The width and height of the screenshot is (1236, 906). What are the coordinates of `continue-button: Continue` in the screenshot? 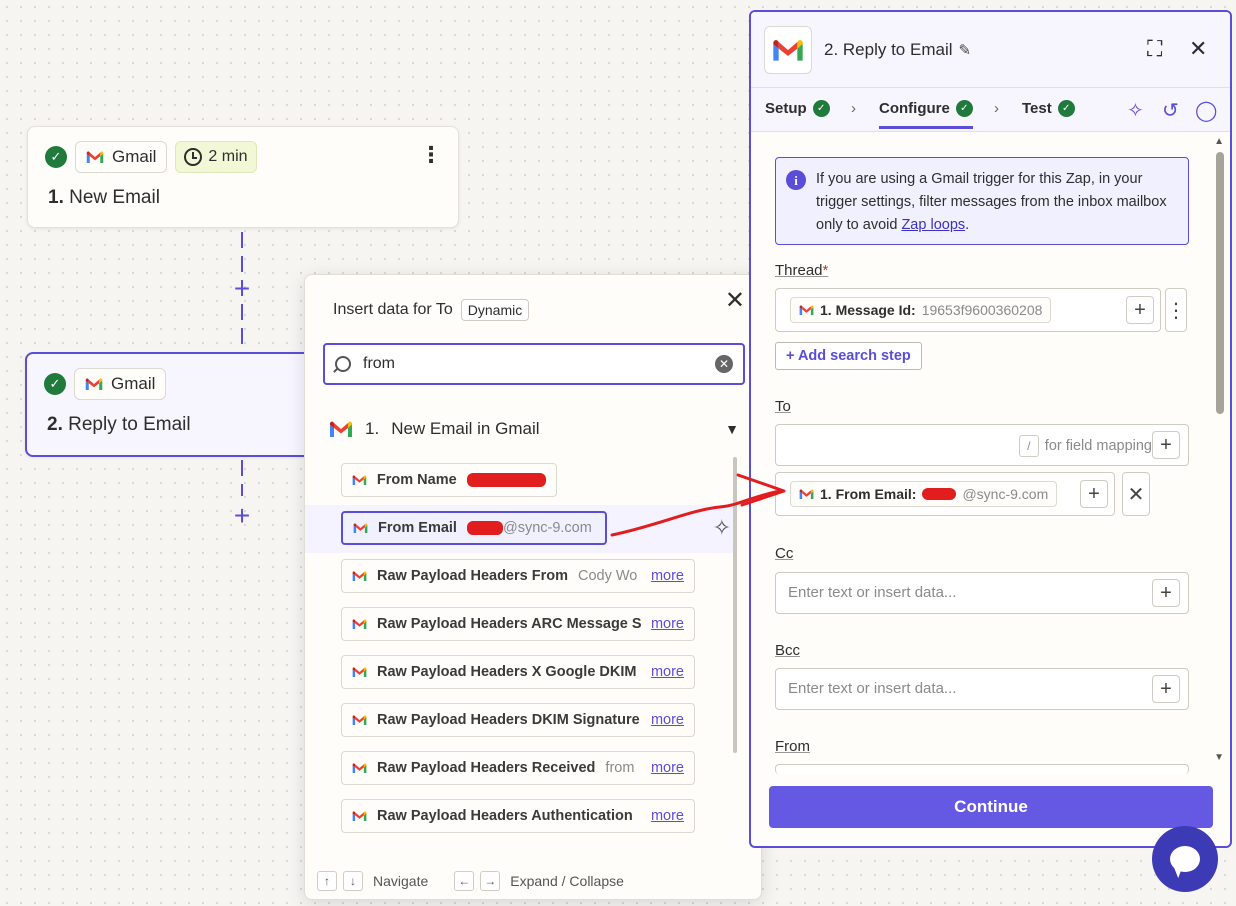 It's located at (991, 807).